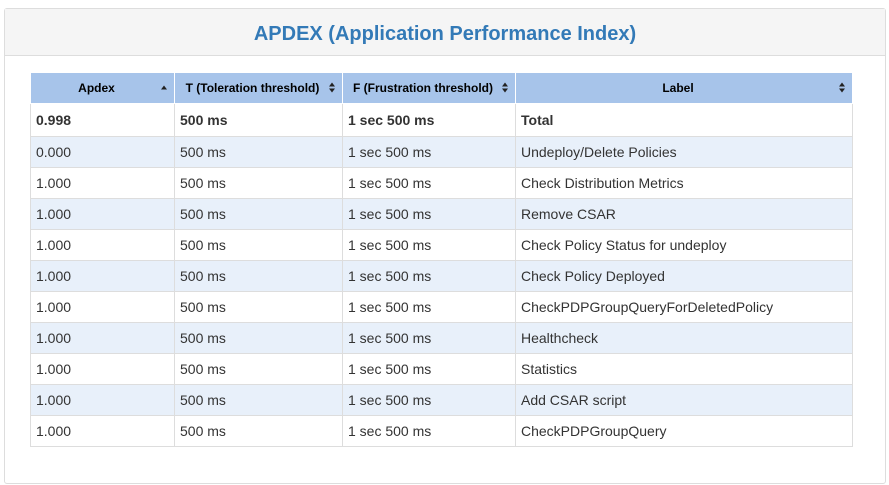  Describe the element at coordinates (164, 88) in the screenshot. I see `sort-ascending-icon` at that location.